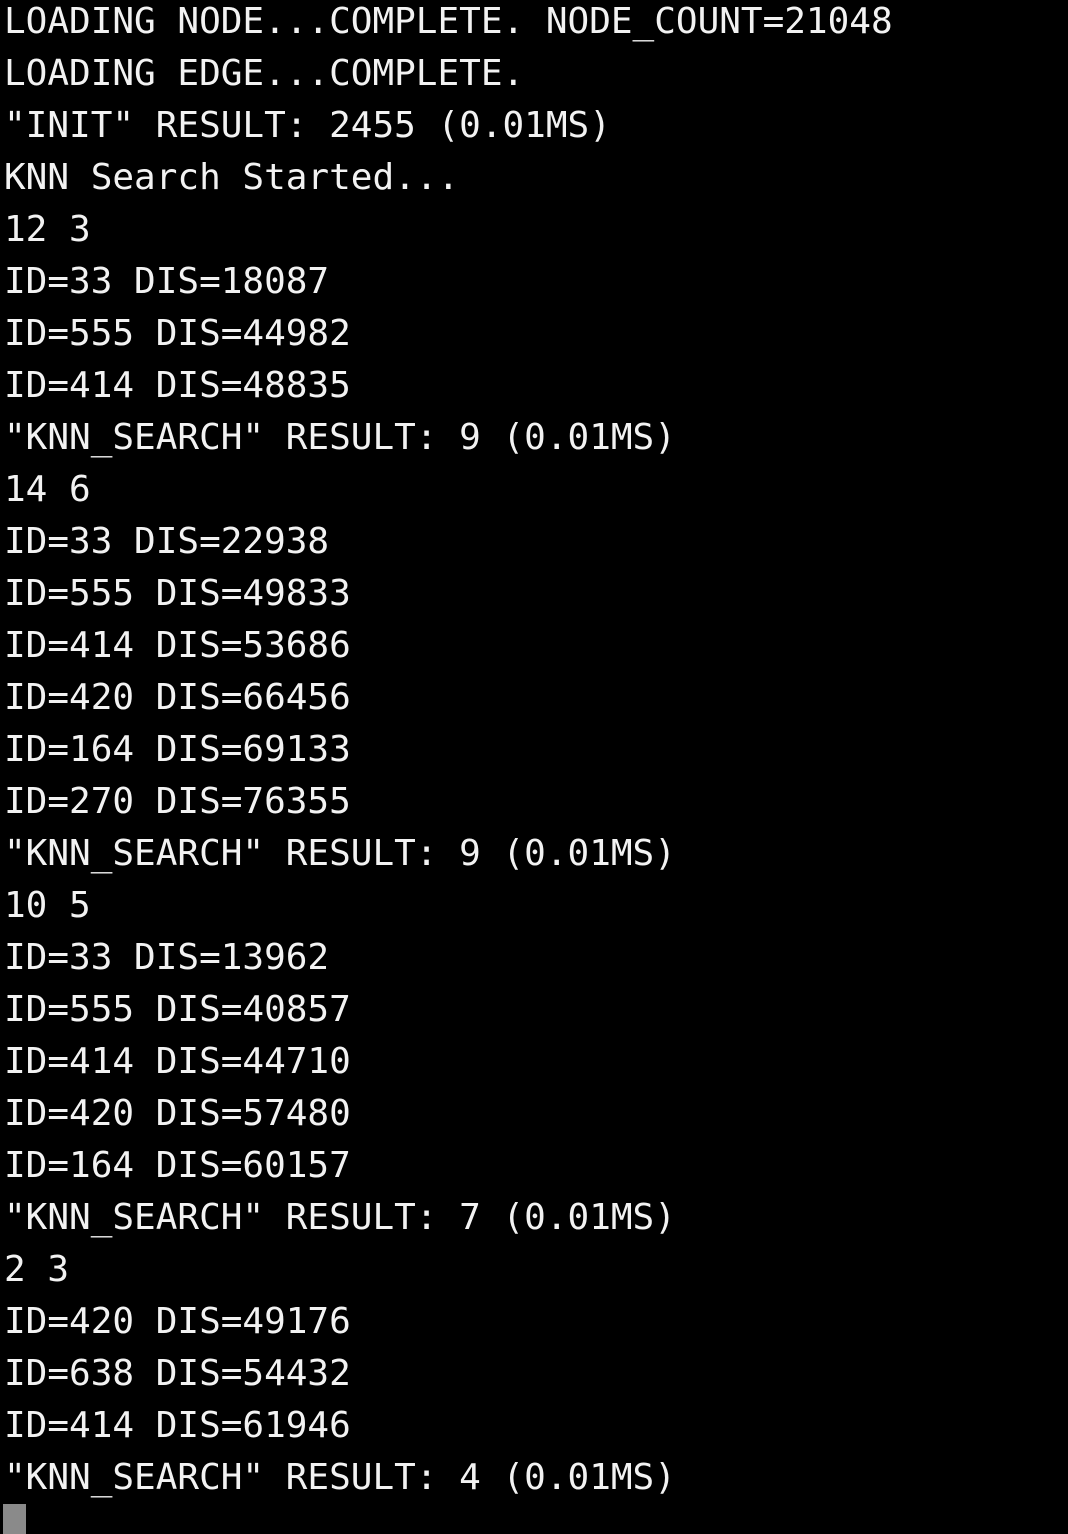 The height and width of the screenshot is (1534, 1068). Describe the element at coordinates (167, 541) in the screenshot. I see `terminal-line: ID=33 DIS=22938` at that location.